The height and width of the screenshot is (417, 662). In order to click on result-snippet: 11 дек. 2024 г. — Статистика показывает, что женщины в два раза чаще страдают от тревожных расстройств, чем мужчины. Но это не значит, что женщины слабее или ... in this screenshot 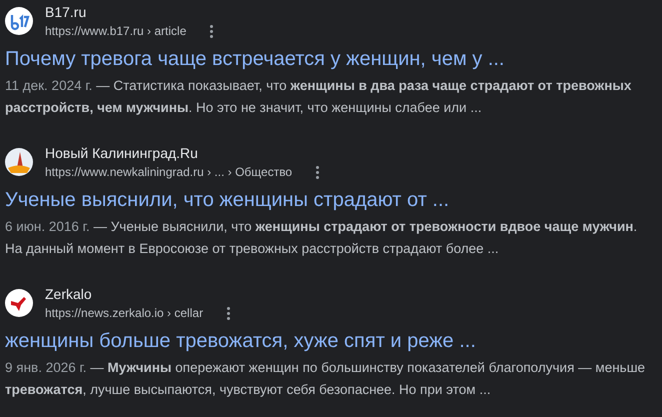, I will do `click(318, 97)`.